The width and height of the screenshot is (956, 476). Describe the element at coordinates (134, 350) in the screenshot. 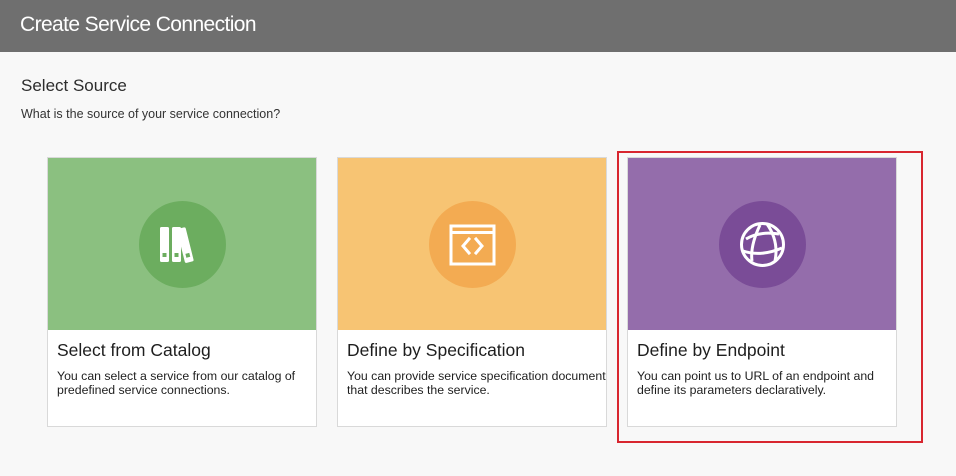

I see `card-title: Select from Catalog` at that location.